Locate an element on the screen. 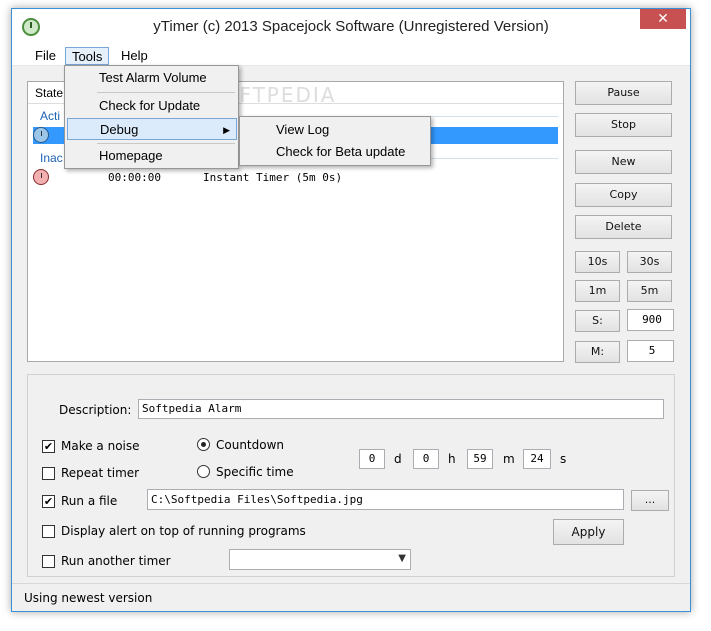 The height and width of the screenshot is (631, 711). days-unit: d is located at coordinates (398, 459).